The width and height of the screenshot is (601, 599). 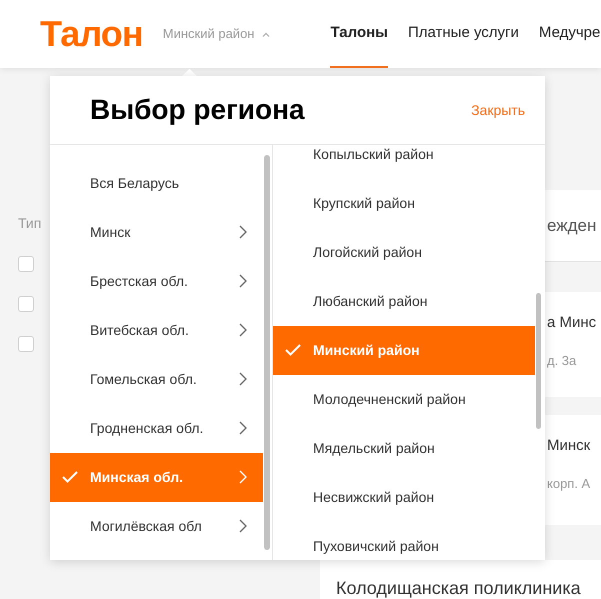 What do you see at coordinates (562, 361) in the screenshot?
I see `clinic-address: д. 3а` at bounding box center [562, 361].